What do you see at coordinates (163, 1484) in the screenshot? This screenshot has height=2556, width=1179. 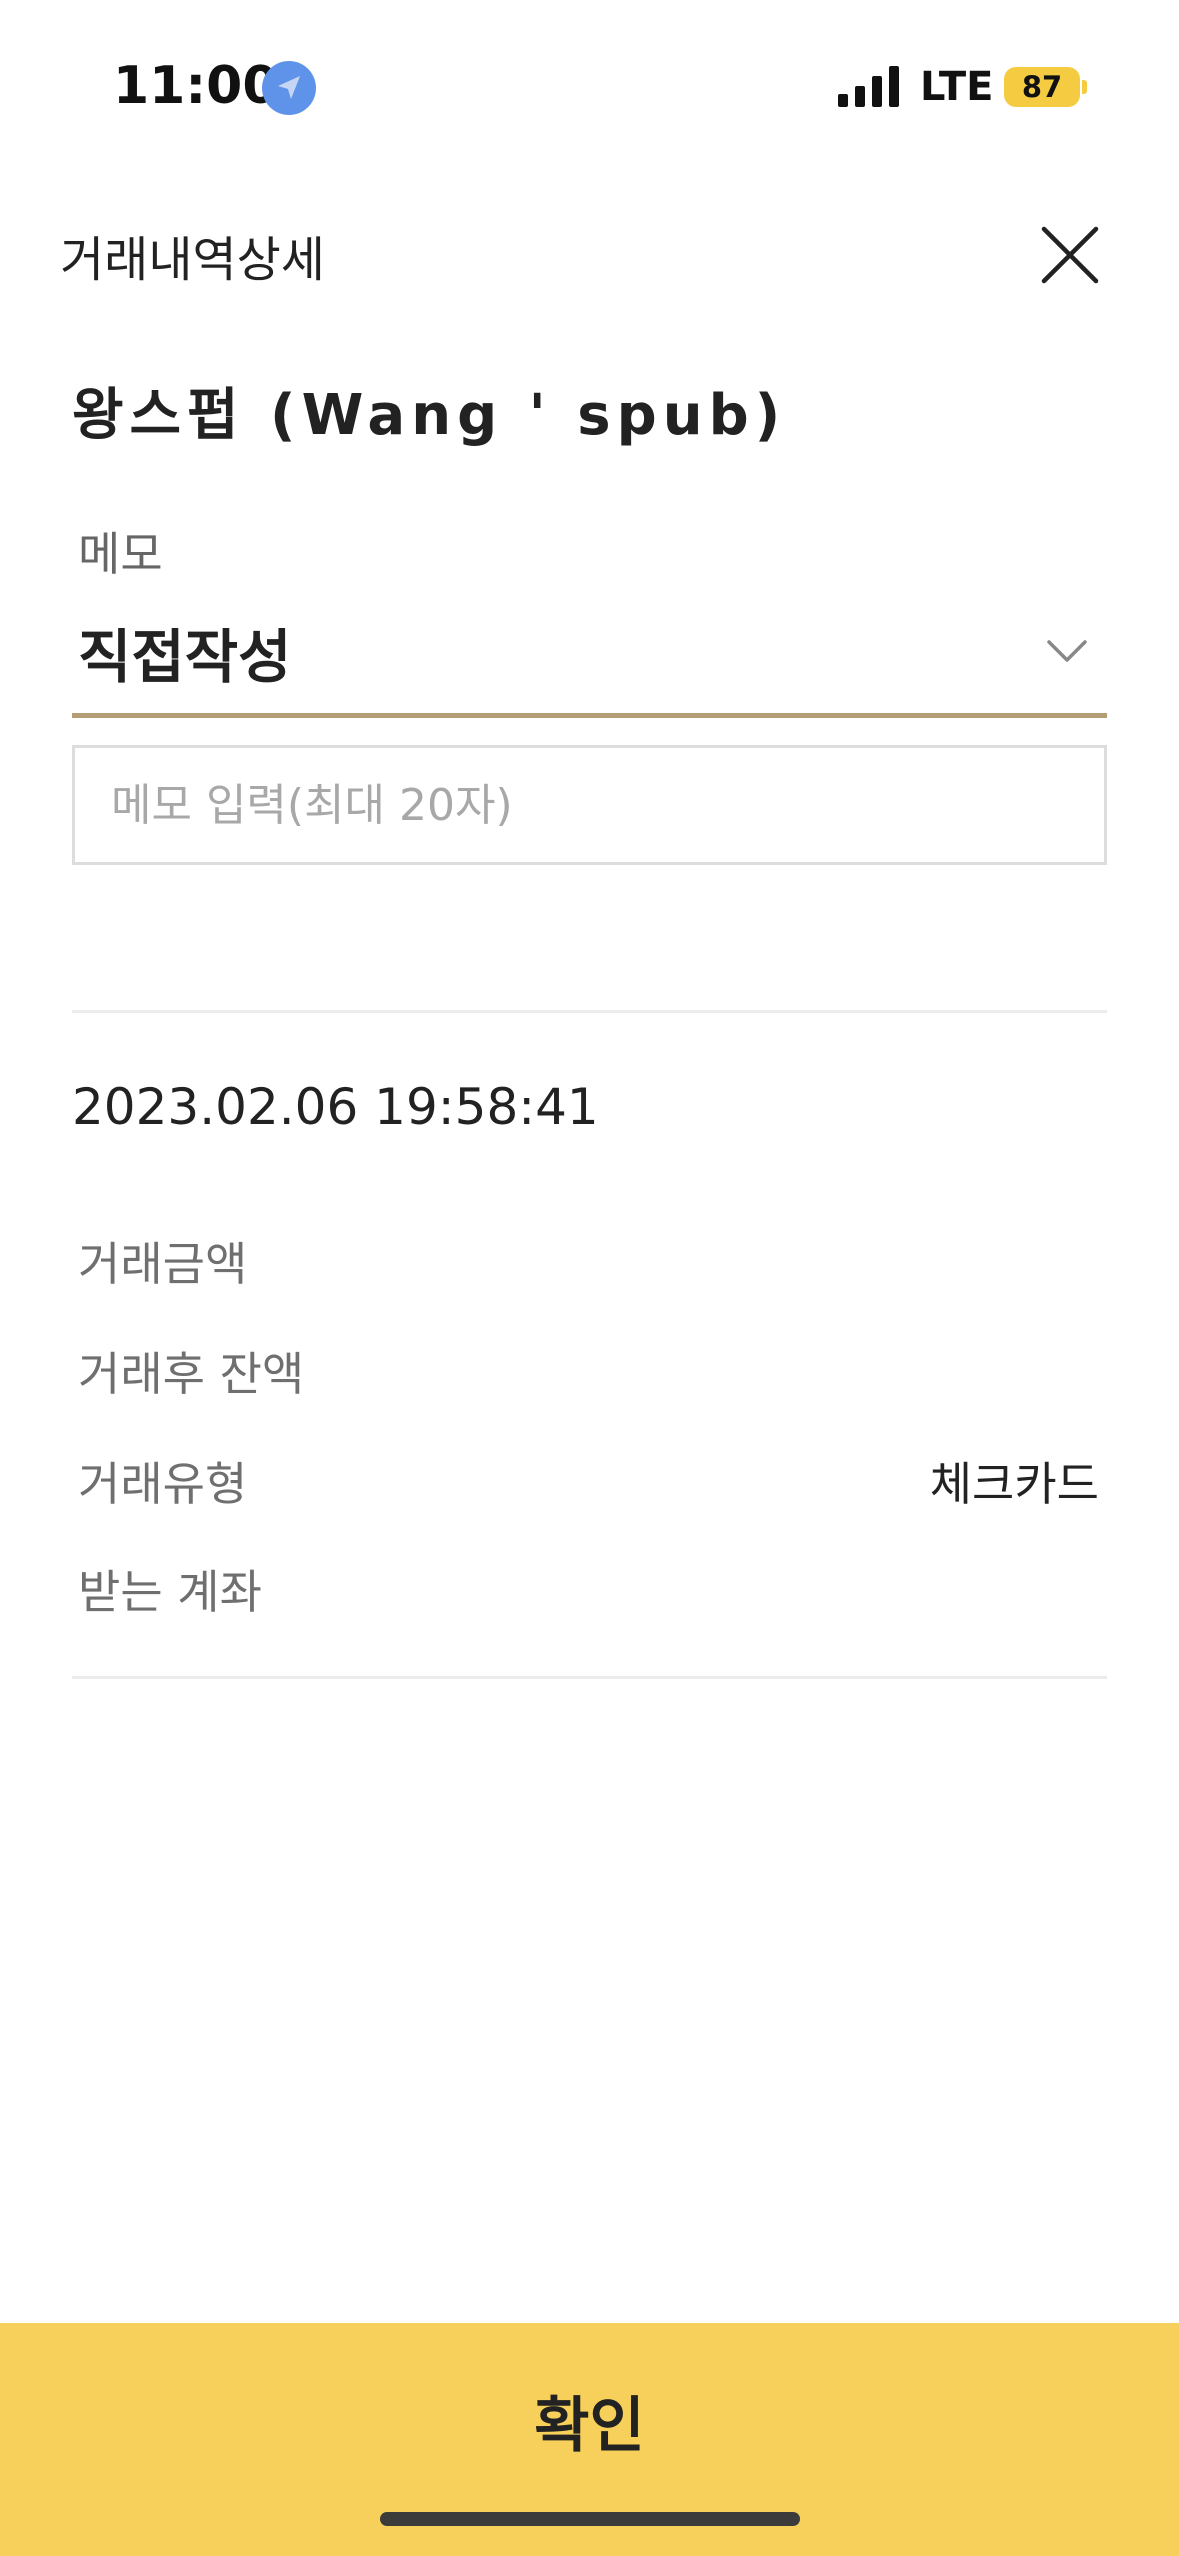 I see `transaction-type-label: 거래유형` at bounding box center [163, 1484].